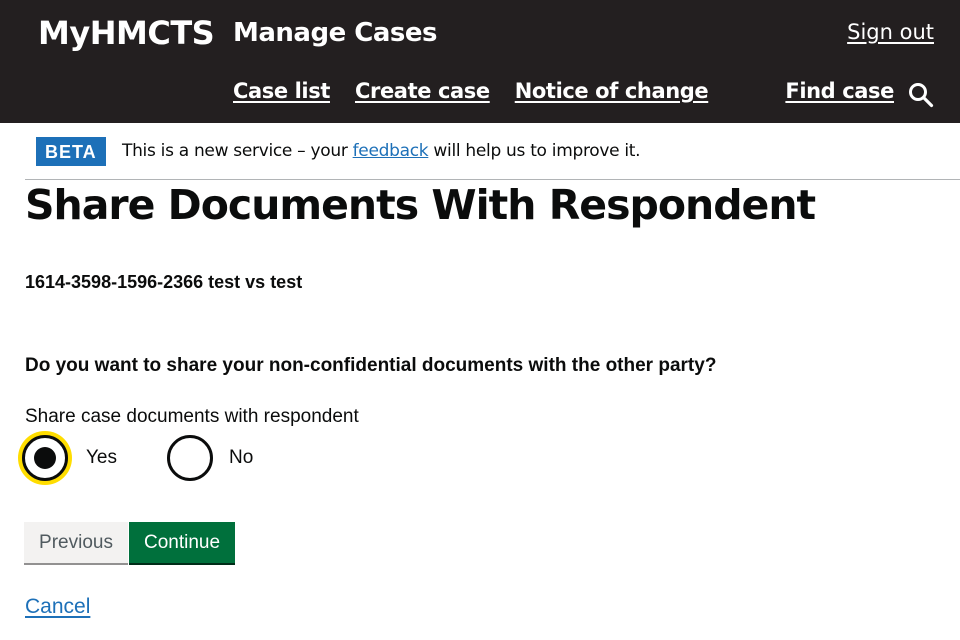 The image size is (960, 640). I want to click on nav-create-case: Create case, so click(422, 91).